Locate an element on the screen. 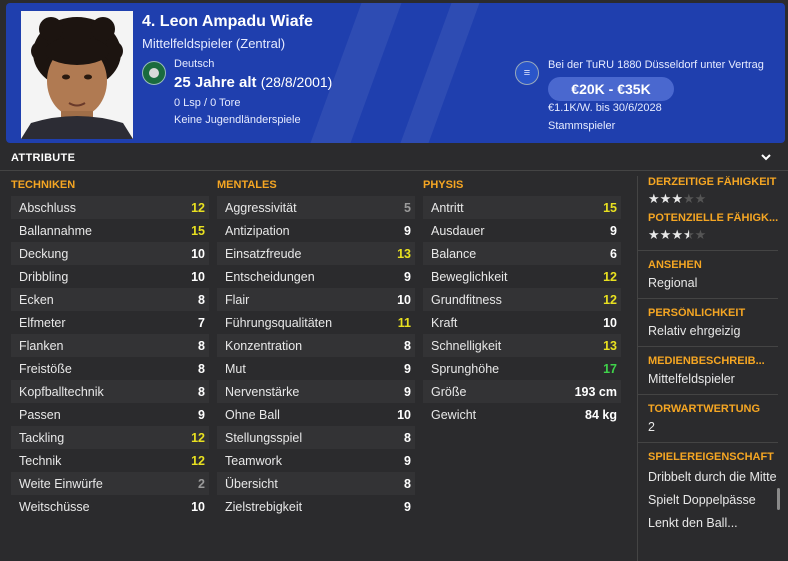  nation-badge-icon is located at coordinates (154, 73).